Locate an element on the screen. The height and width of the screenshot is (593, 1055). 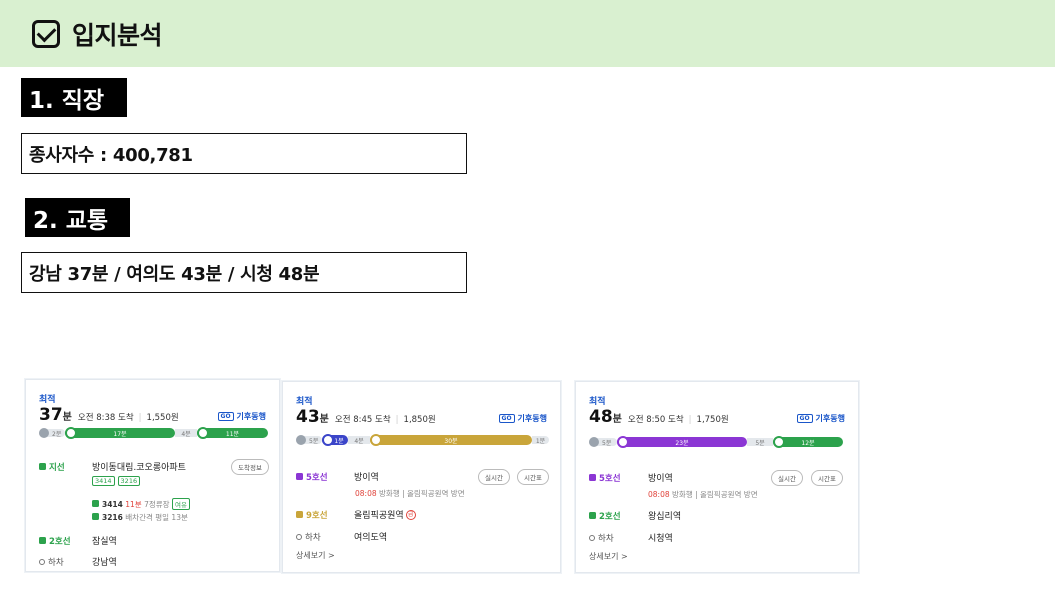
bus-time: 1분 is located at coordinates (339, 441).